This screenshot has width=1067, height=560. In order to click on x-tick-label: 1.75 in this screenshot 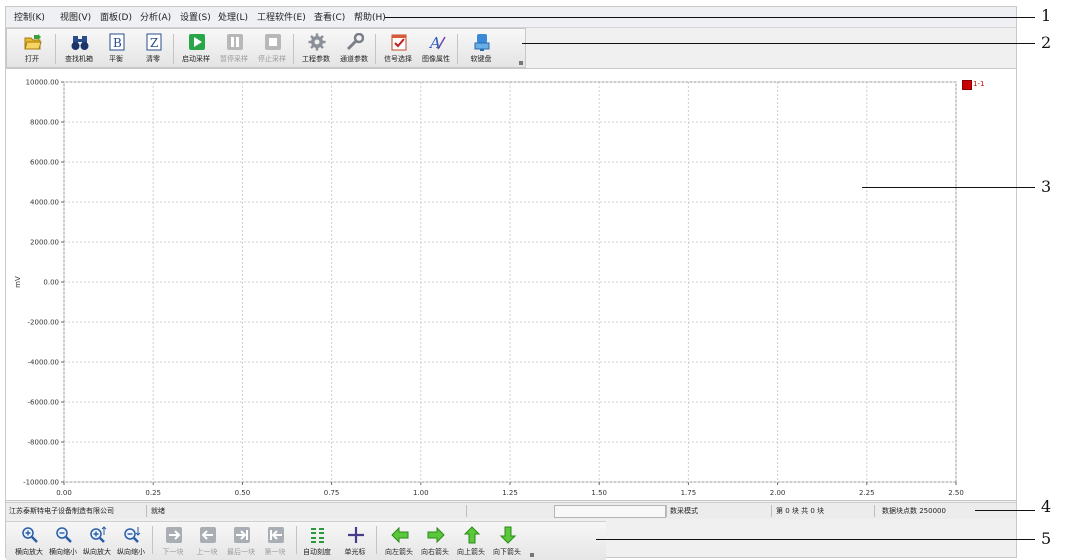, I will do `click(689, 493)`.